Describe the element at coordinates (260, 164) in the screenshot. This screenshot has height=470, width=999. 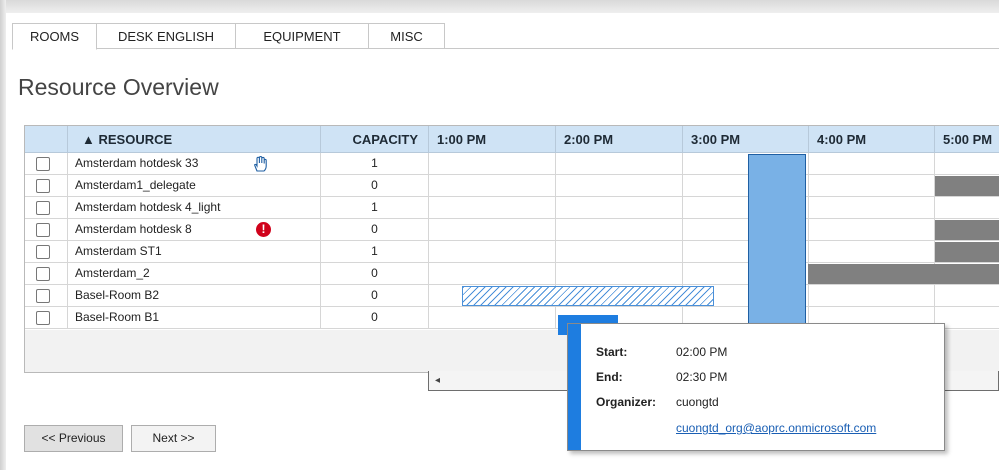
I see `hand-icon` at that location.